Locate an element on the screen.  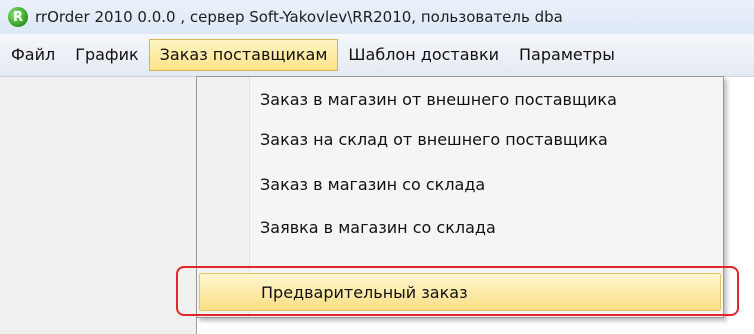
highlight-callout is located at coordinates (457, 291).